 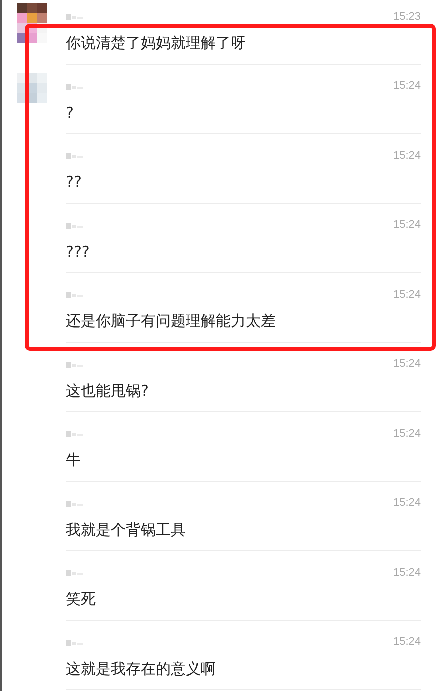 I want to click on message-text: ?, so click(x=70, y=113).